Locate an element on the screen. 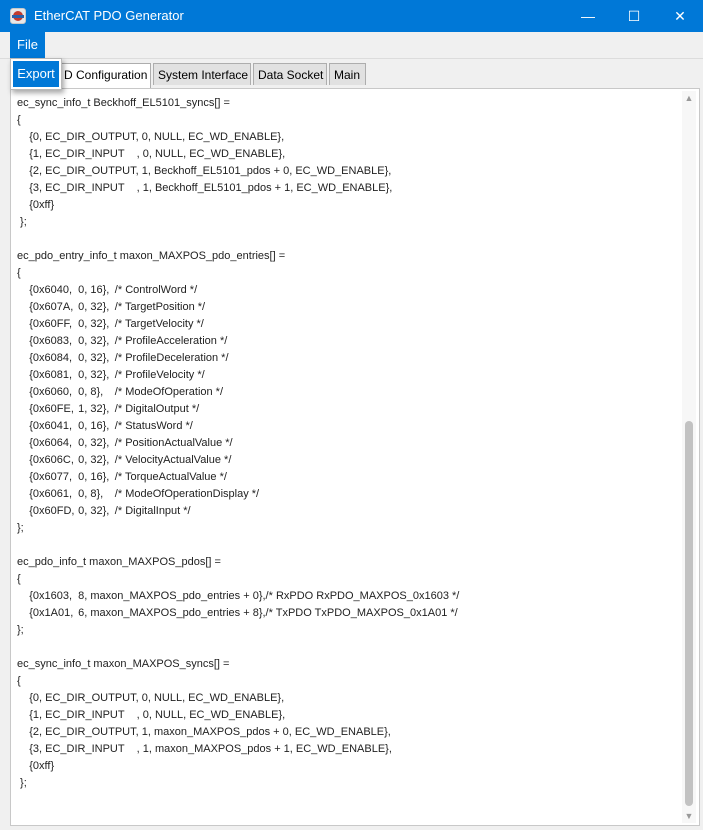  tab-label: Main is located at coordinates (347, 75).